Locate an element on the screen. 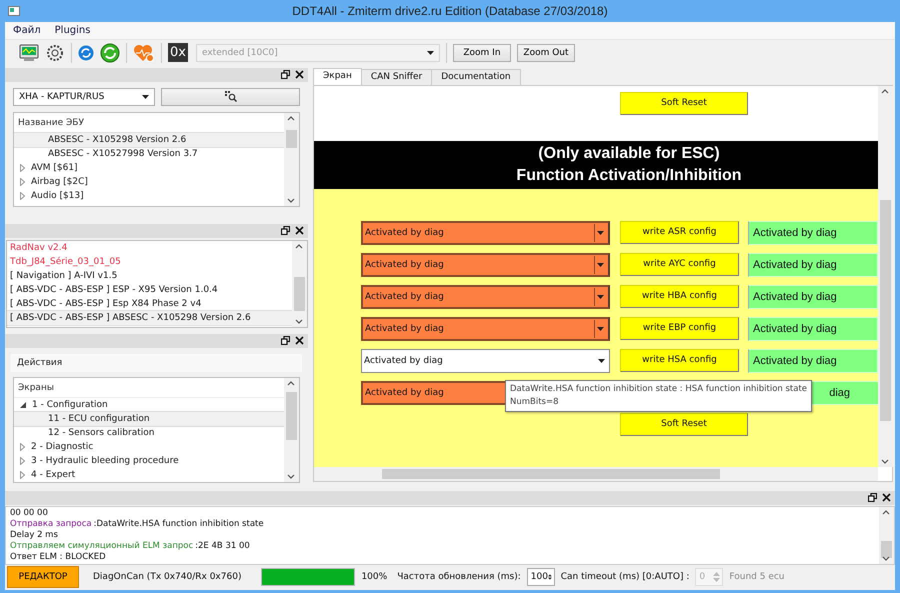 This screenshot has height=593, width=900. ecu-list-item: Tdb_J84_Série_03_01_05 is located at coordinates (149, 261).